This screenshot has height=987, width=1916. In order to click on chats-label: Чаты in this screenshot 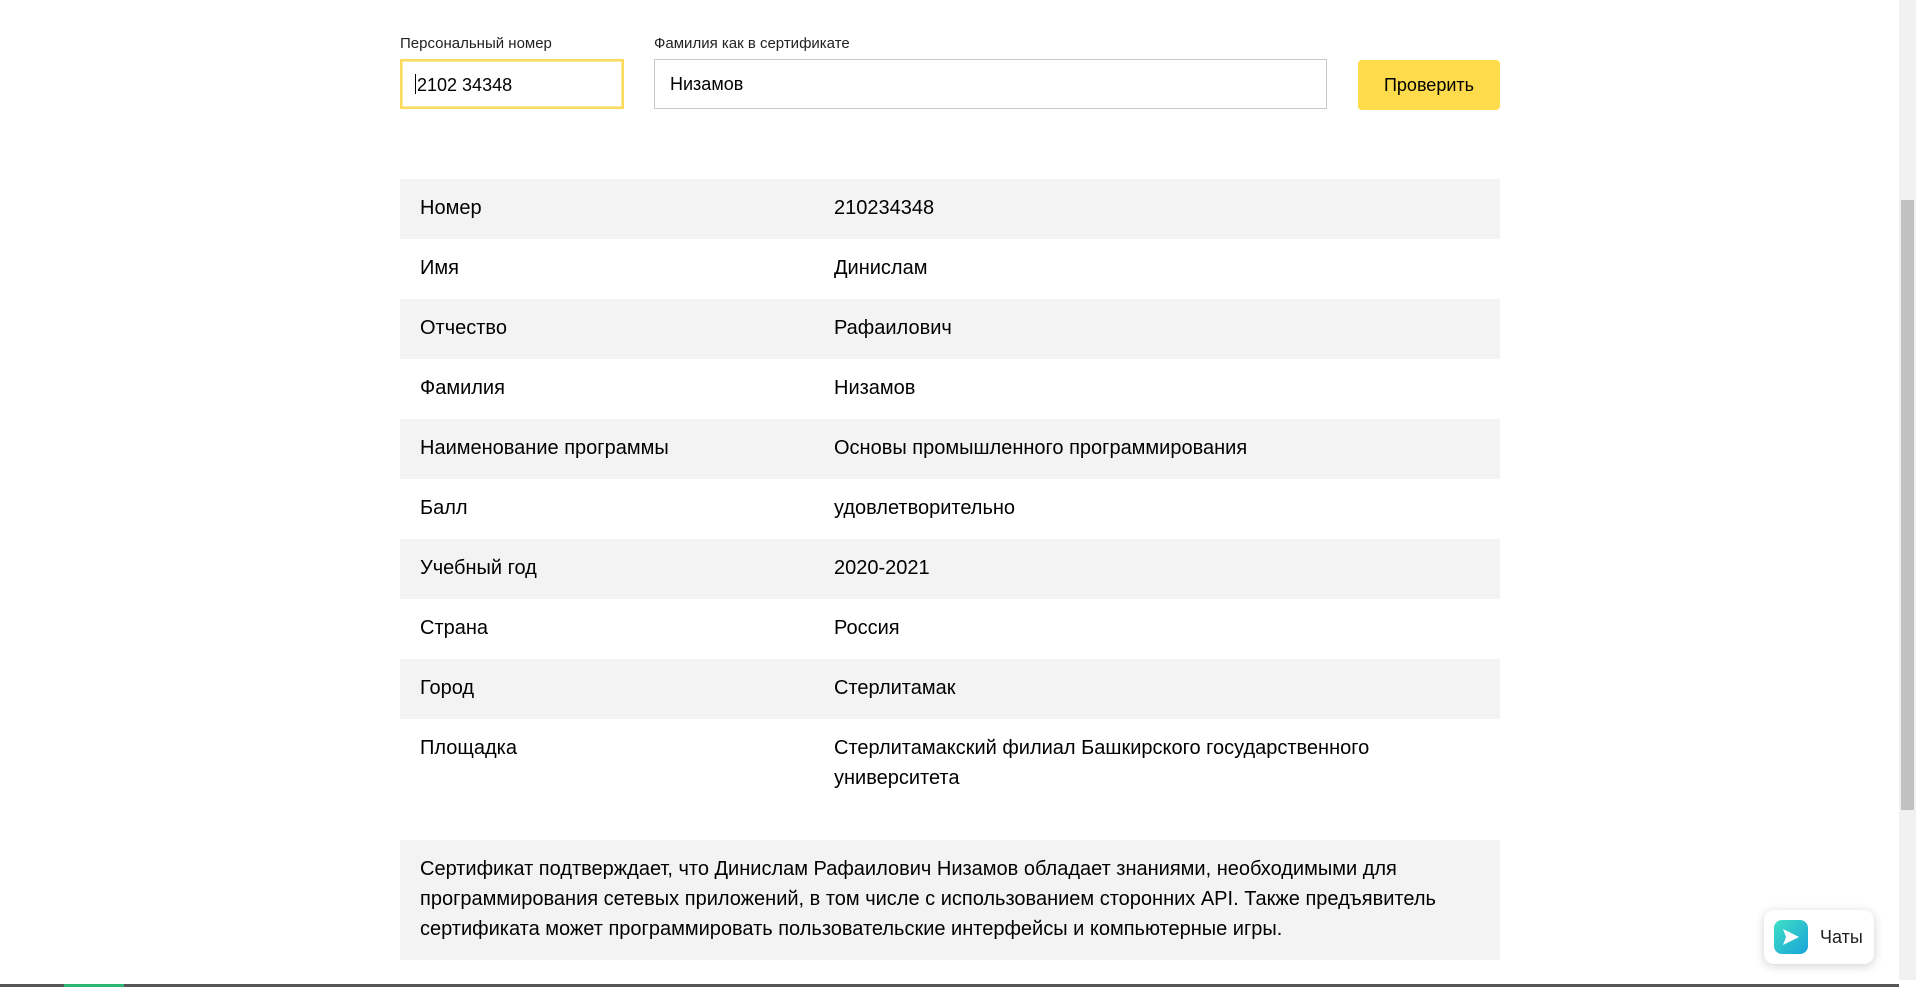, I will do `click(1841, 936)`.